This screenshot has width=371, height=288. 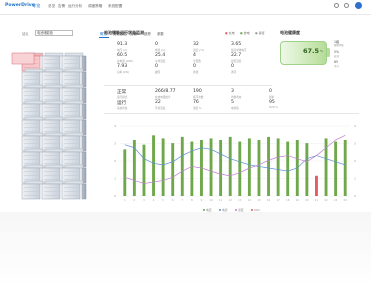 I want to click on y-tick-label: 0, so click(x=115, y=196).